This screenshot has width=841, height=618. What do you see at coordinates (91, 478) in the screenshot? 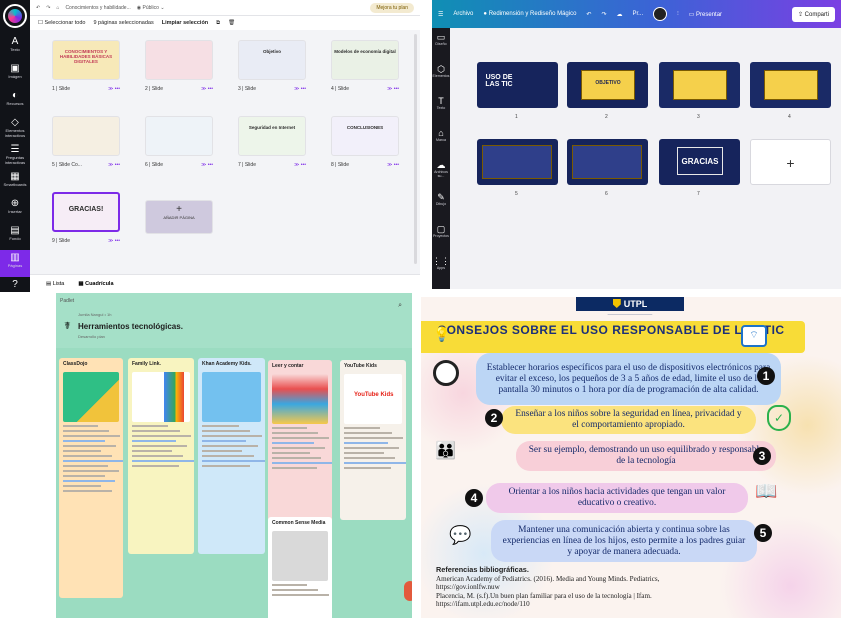
I see `padlet-column: ClassDojo` at bounding box center [91, 478].